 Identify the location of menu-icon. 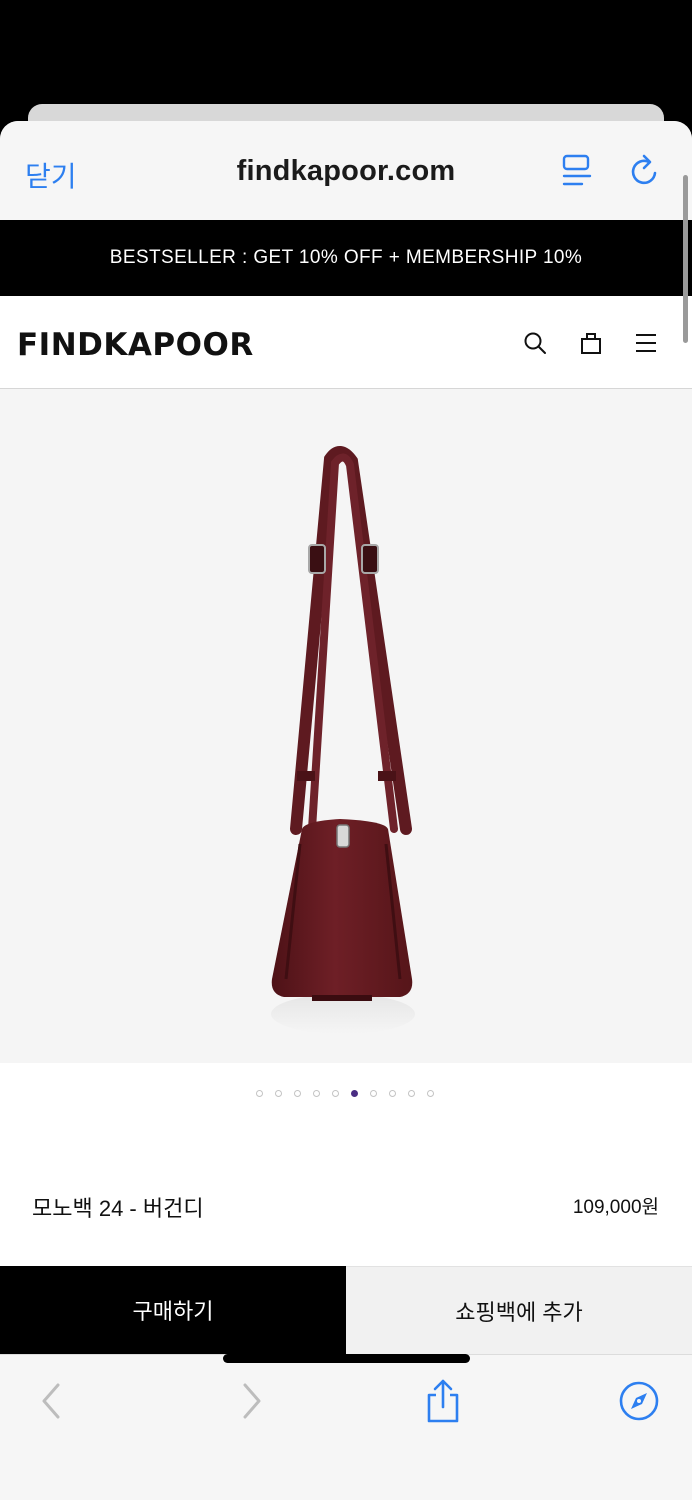
(646, 343).